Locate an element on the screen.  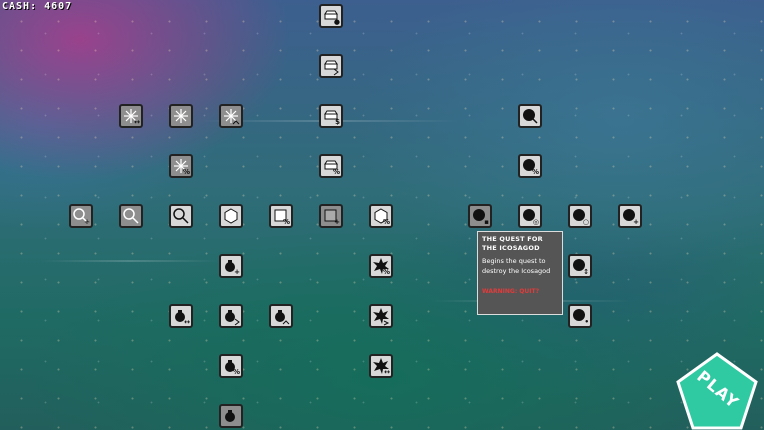
tooltip-description: Begins the quest to destroy the Icosagod is located at coordinates (516, 266).